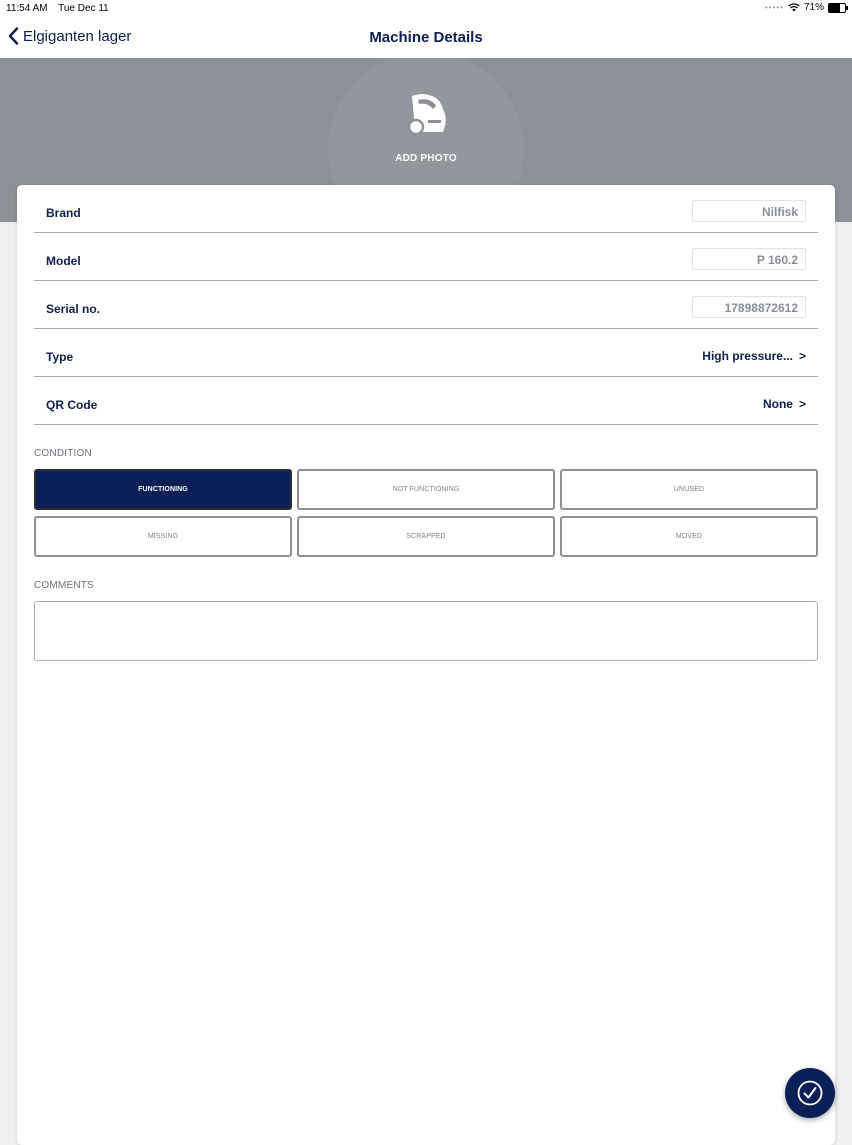 This screenshot has height=1145, width=852. I want to click on status-date: Tue Dec 11, so click(83, 8).